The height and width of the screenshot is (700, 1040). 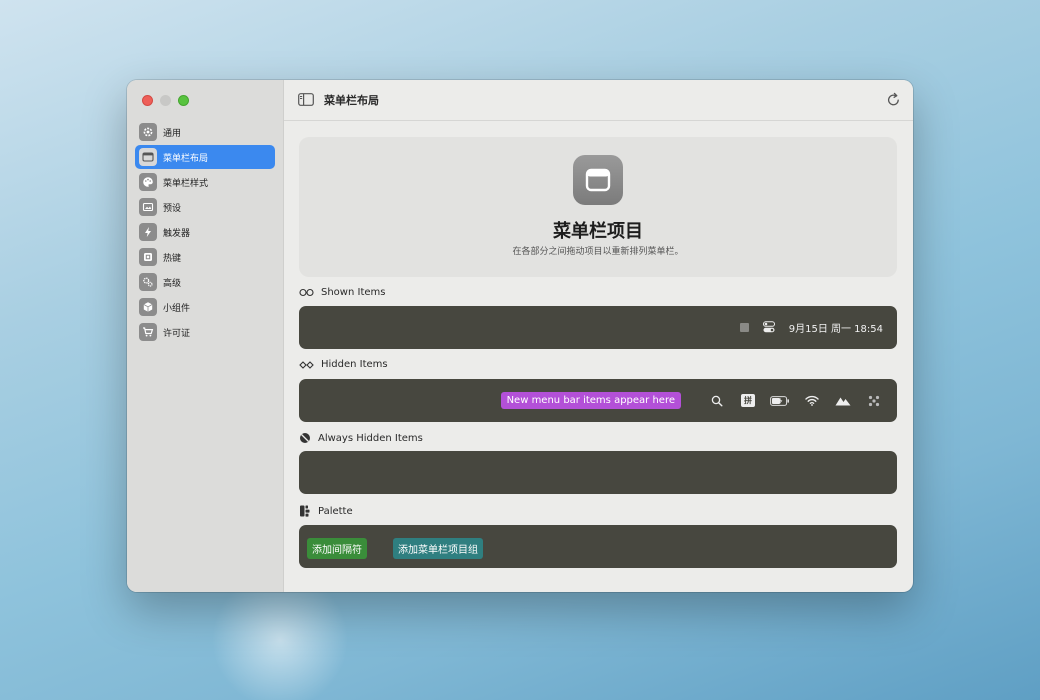 What do you see at coordinates (768, 327) in the screenshot?
I see `control-center-icon` at bounding box center [768, 327].